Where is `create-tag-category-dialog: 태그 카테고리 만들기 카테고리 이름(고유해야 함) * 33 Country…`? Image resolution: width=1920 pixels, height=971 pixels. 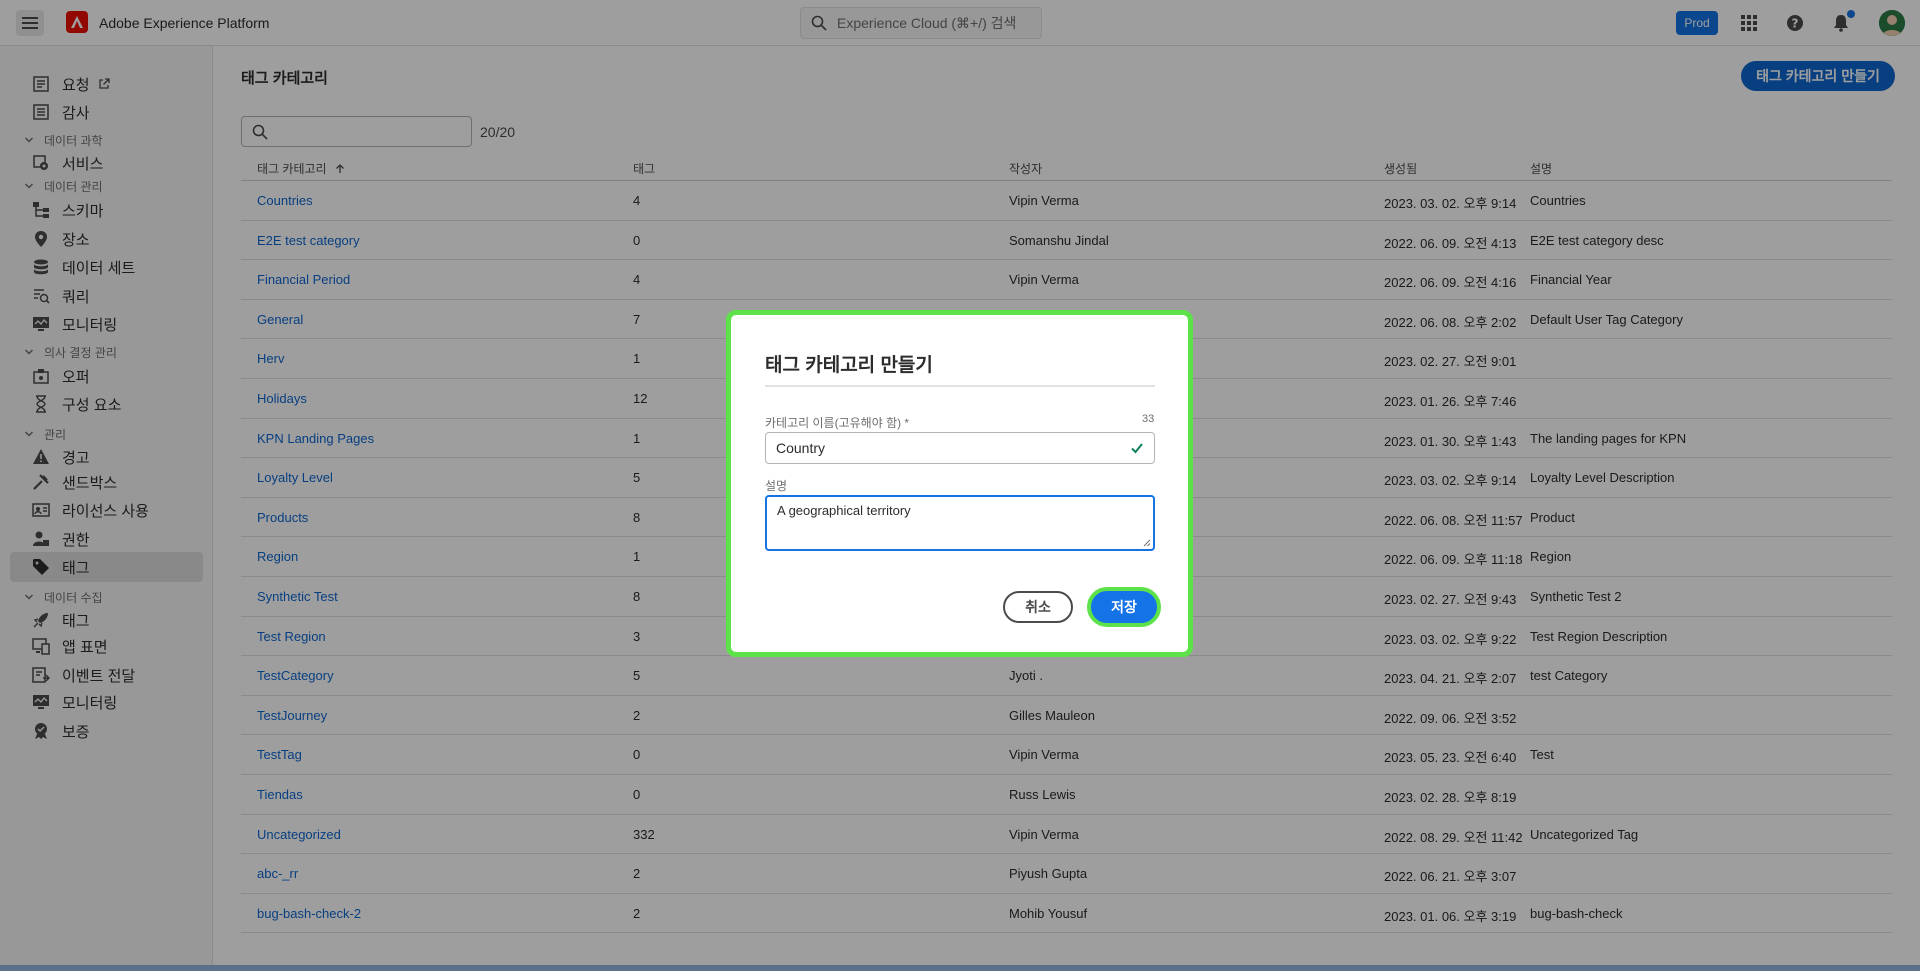 create-tag-category-dialog: 태그 카테고리 만들기 카테고리 이름(고유해야 함) * 33 Country… is located at coordinates (959, 483).